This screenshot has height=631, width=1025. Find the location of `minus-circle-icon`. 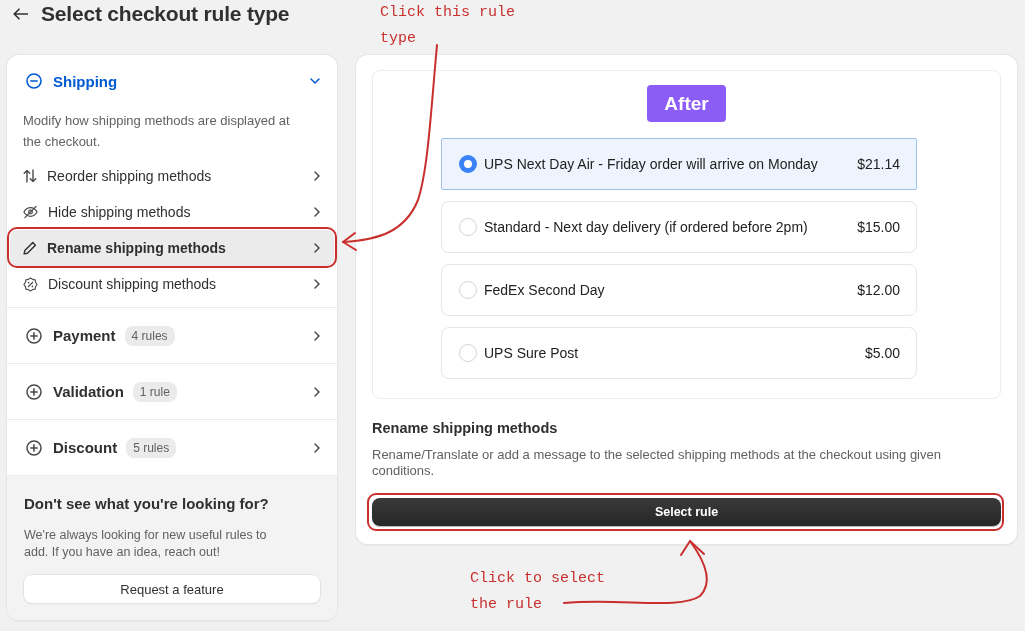

minus-circle-icon is located at coordinates (34, 81).